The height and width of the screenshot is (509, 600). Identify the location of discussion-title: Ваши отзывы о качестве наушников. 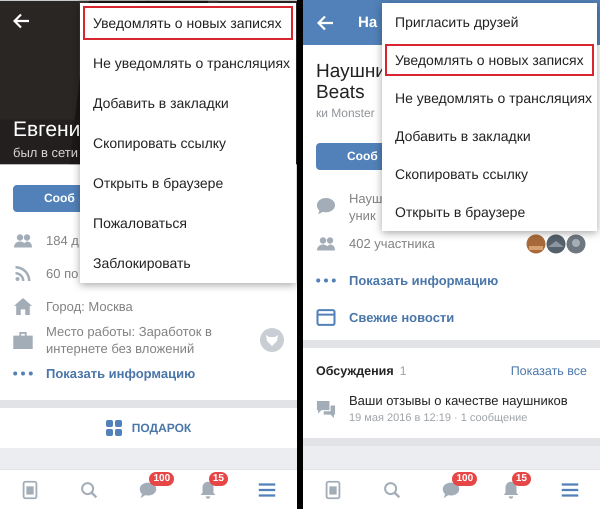
(458, 401).